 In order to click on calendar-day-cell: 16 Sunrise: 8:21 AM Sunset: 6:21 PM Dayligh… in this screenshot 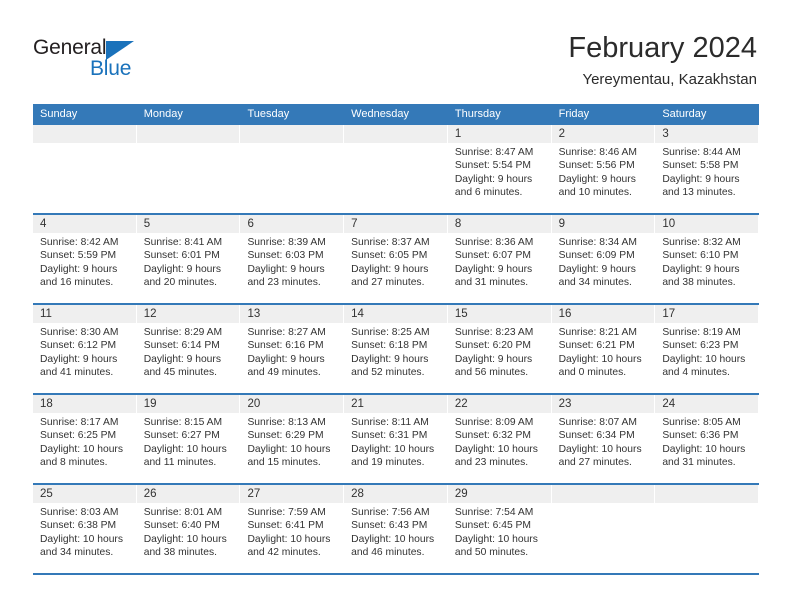, I will do `click(603, 349)`.